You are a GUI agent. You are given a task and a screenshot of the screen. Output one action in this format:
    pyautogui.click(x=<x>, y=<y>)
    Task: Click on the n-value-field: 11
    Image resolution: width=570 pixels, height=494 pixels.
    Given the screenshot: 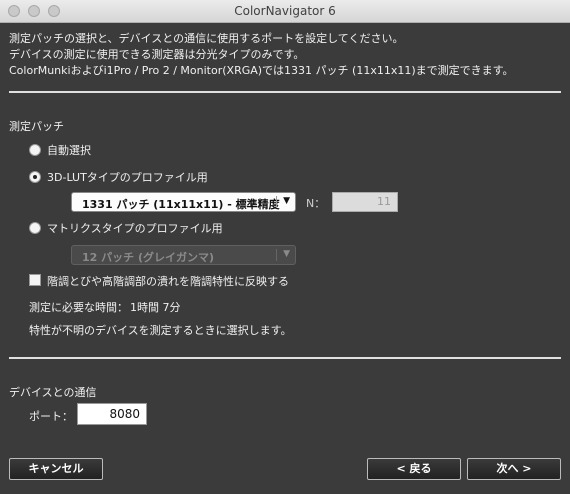 What is the action you would take?
    pyautogui.click(x=365, y=202)
    